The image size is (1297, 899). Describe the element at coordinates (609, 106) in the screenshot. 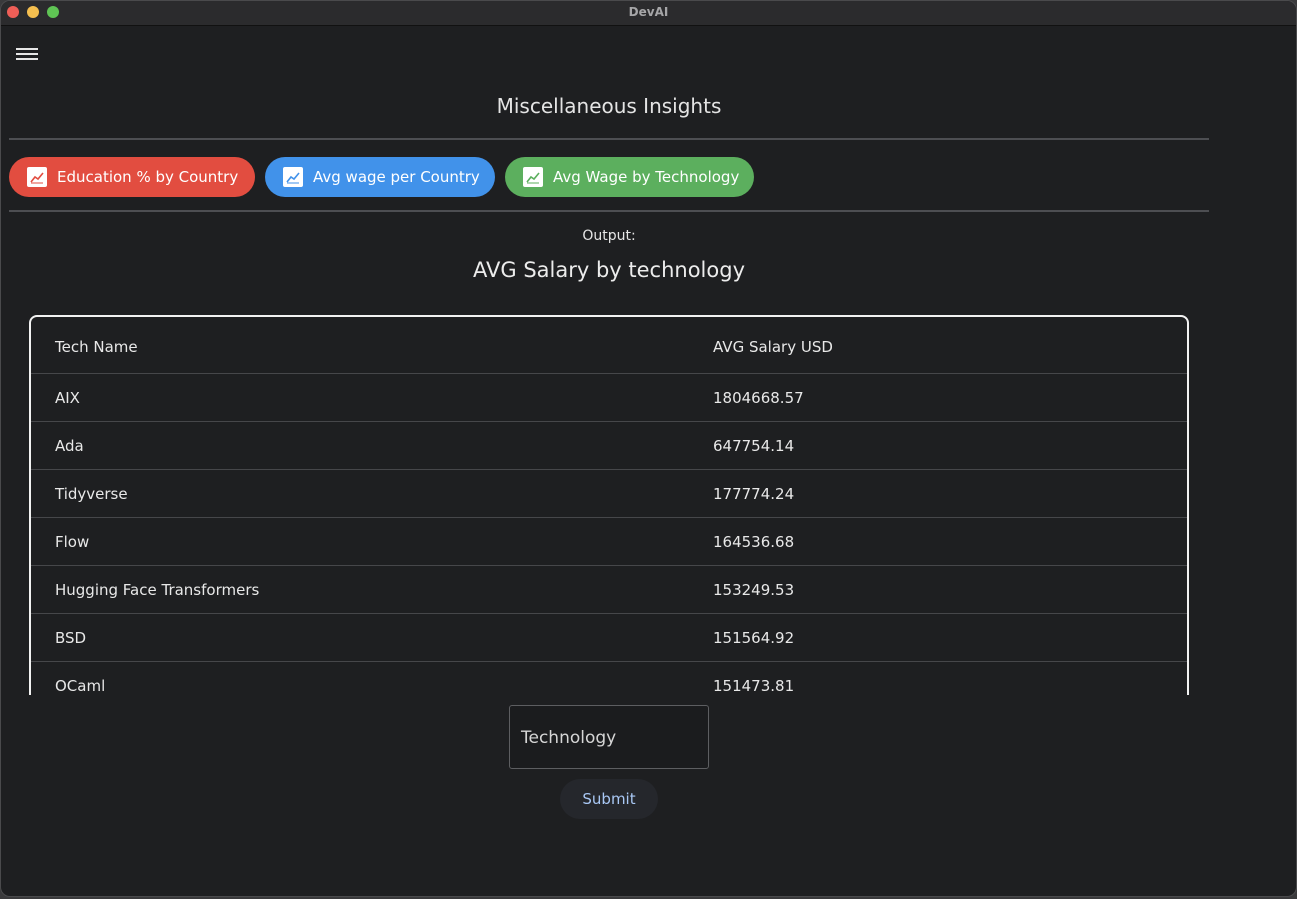

I see `page-title: Miscellaneous Insights` at that location.